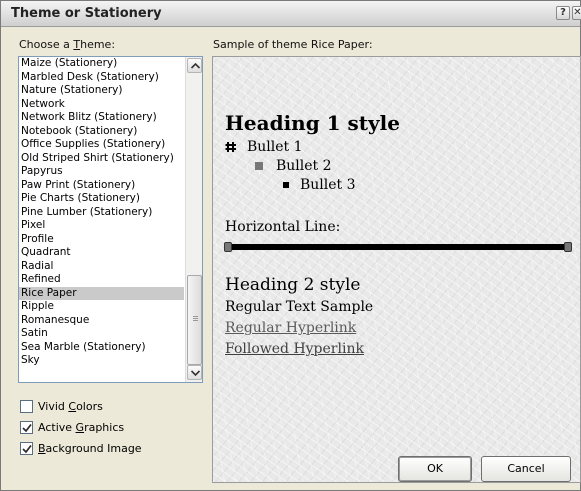  What do you see at coordinates (230, 147) in the screenshot?
I see `hash-bullet-icon` at bounding box center [230, 147].